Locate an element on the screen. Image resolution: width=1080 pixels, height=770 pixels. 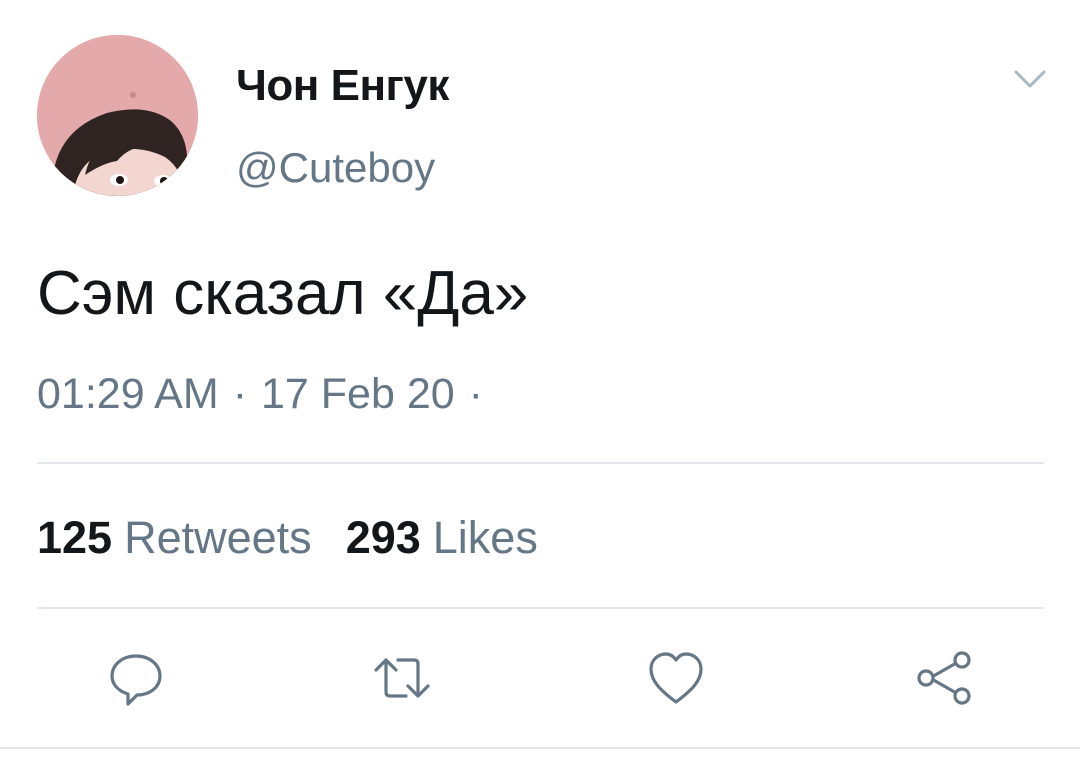
tweet-stats: 125 Retweets 293 Likes is located at coordinates (287, 538).